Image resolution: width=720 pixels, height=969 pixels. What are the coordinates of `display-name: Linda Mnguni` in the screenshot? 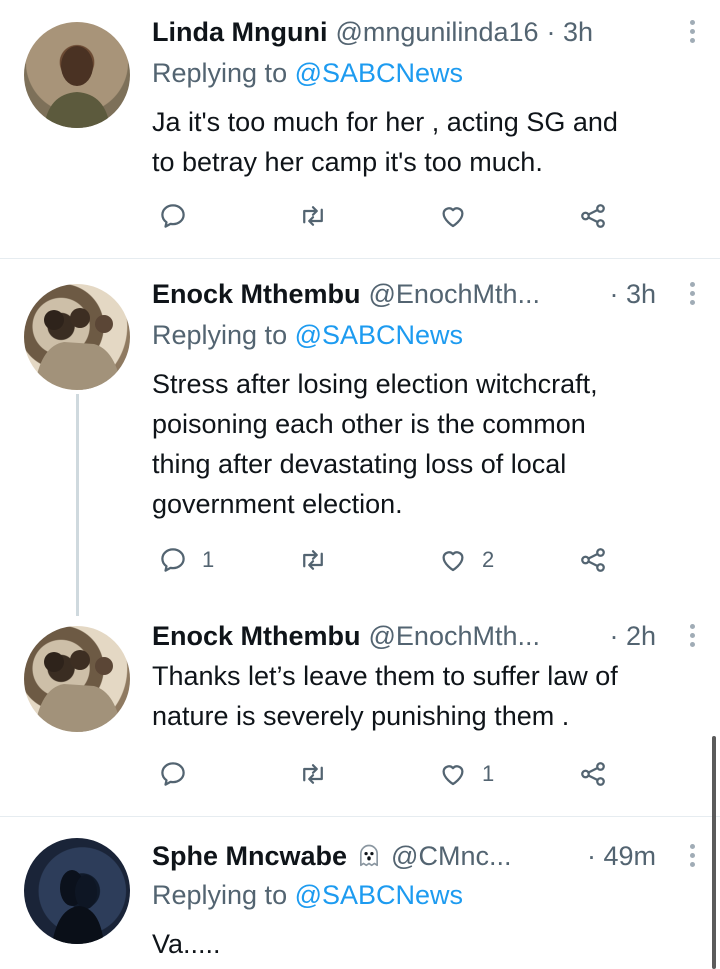 It's located at (239, 32).